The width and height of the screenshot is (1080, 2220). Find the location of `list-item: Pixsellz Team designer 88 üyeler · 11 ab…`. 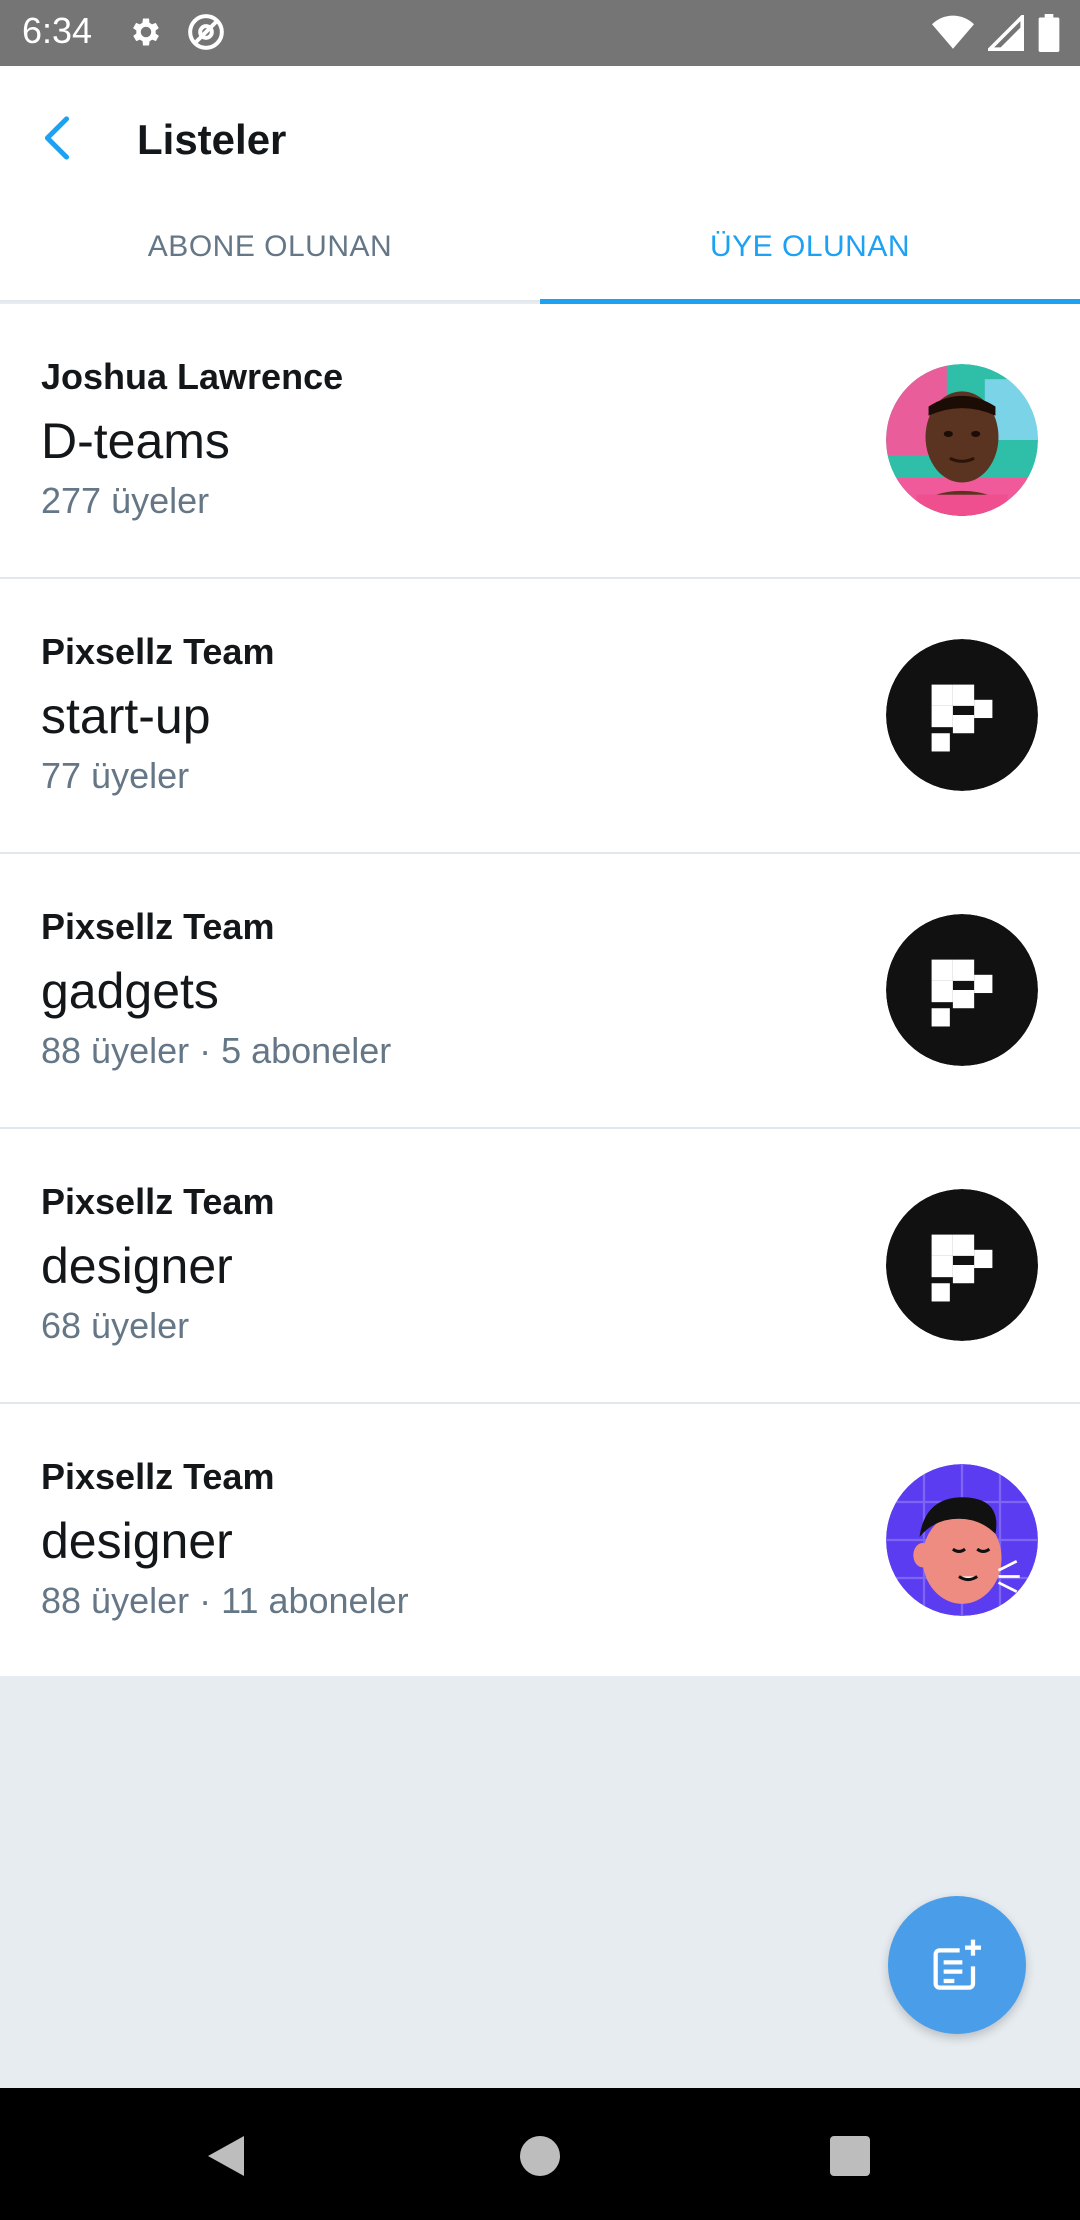

list-item: Pixsellz Team designer 88 üyeler · 11 ab… is located at coordinates (540, 1540).